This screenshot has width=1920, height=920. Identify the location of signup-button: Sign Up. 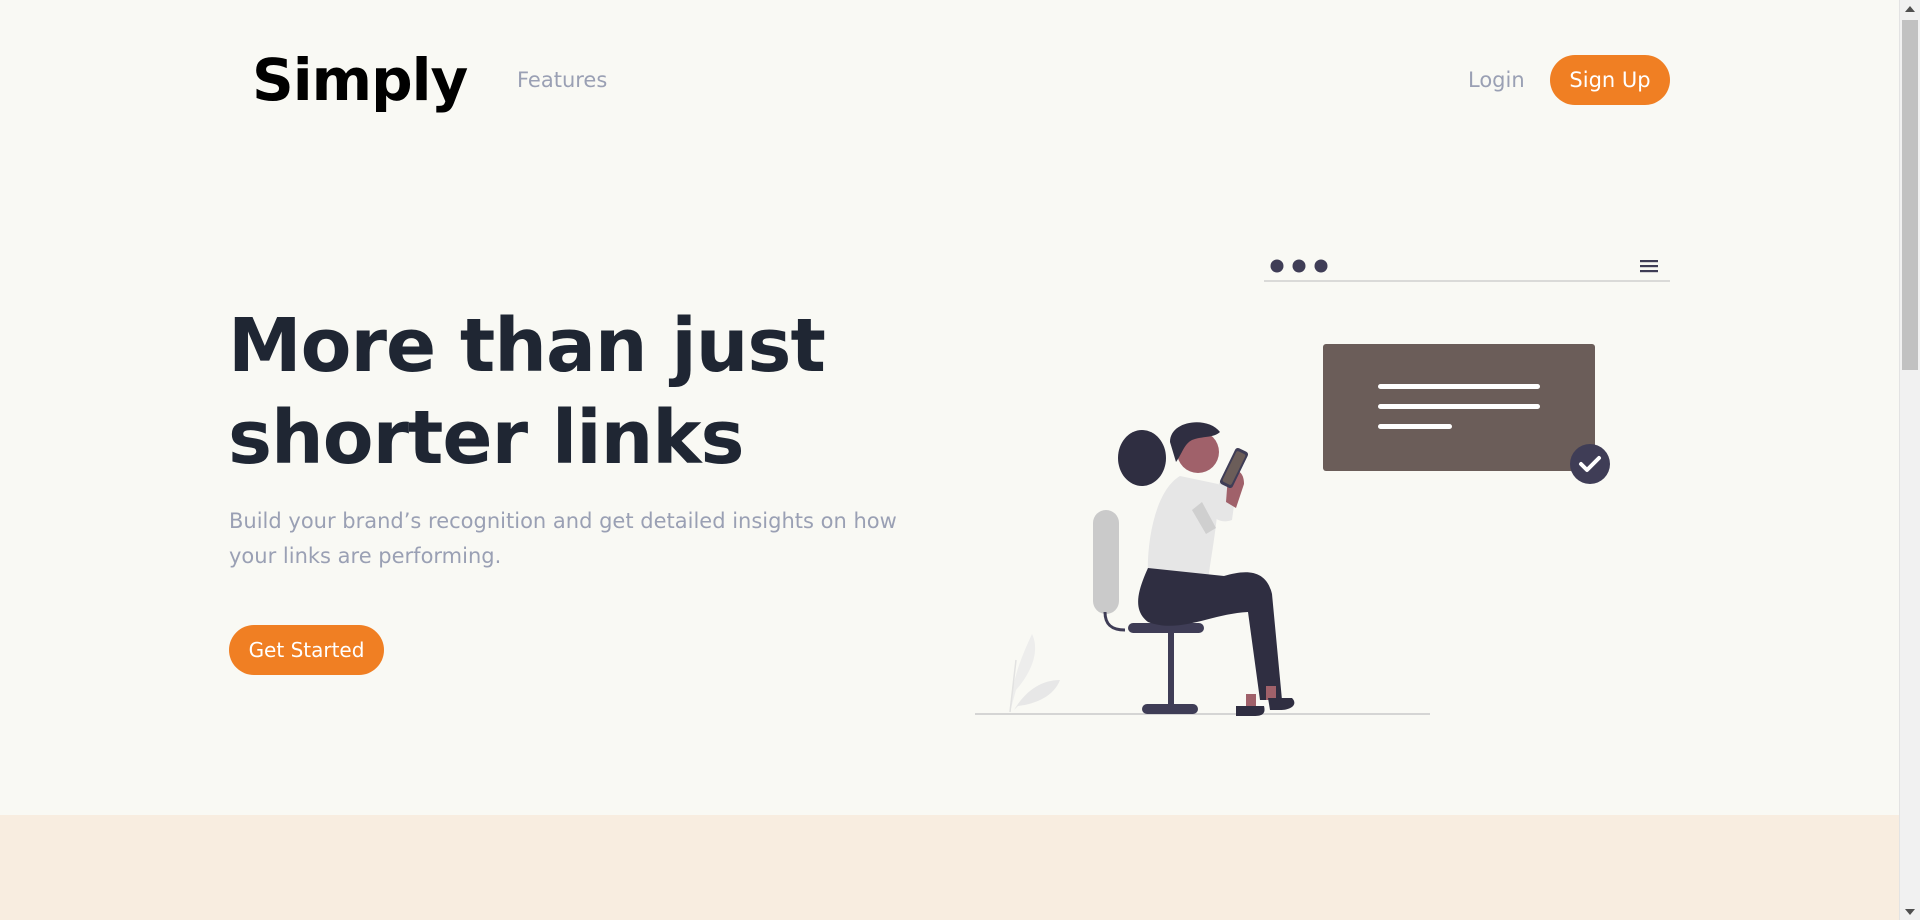
(1610, 80).